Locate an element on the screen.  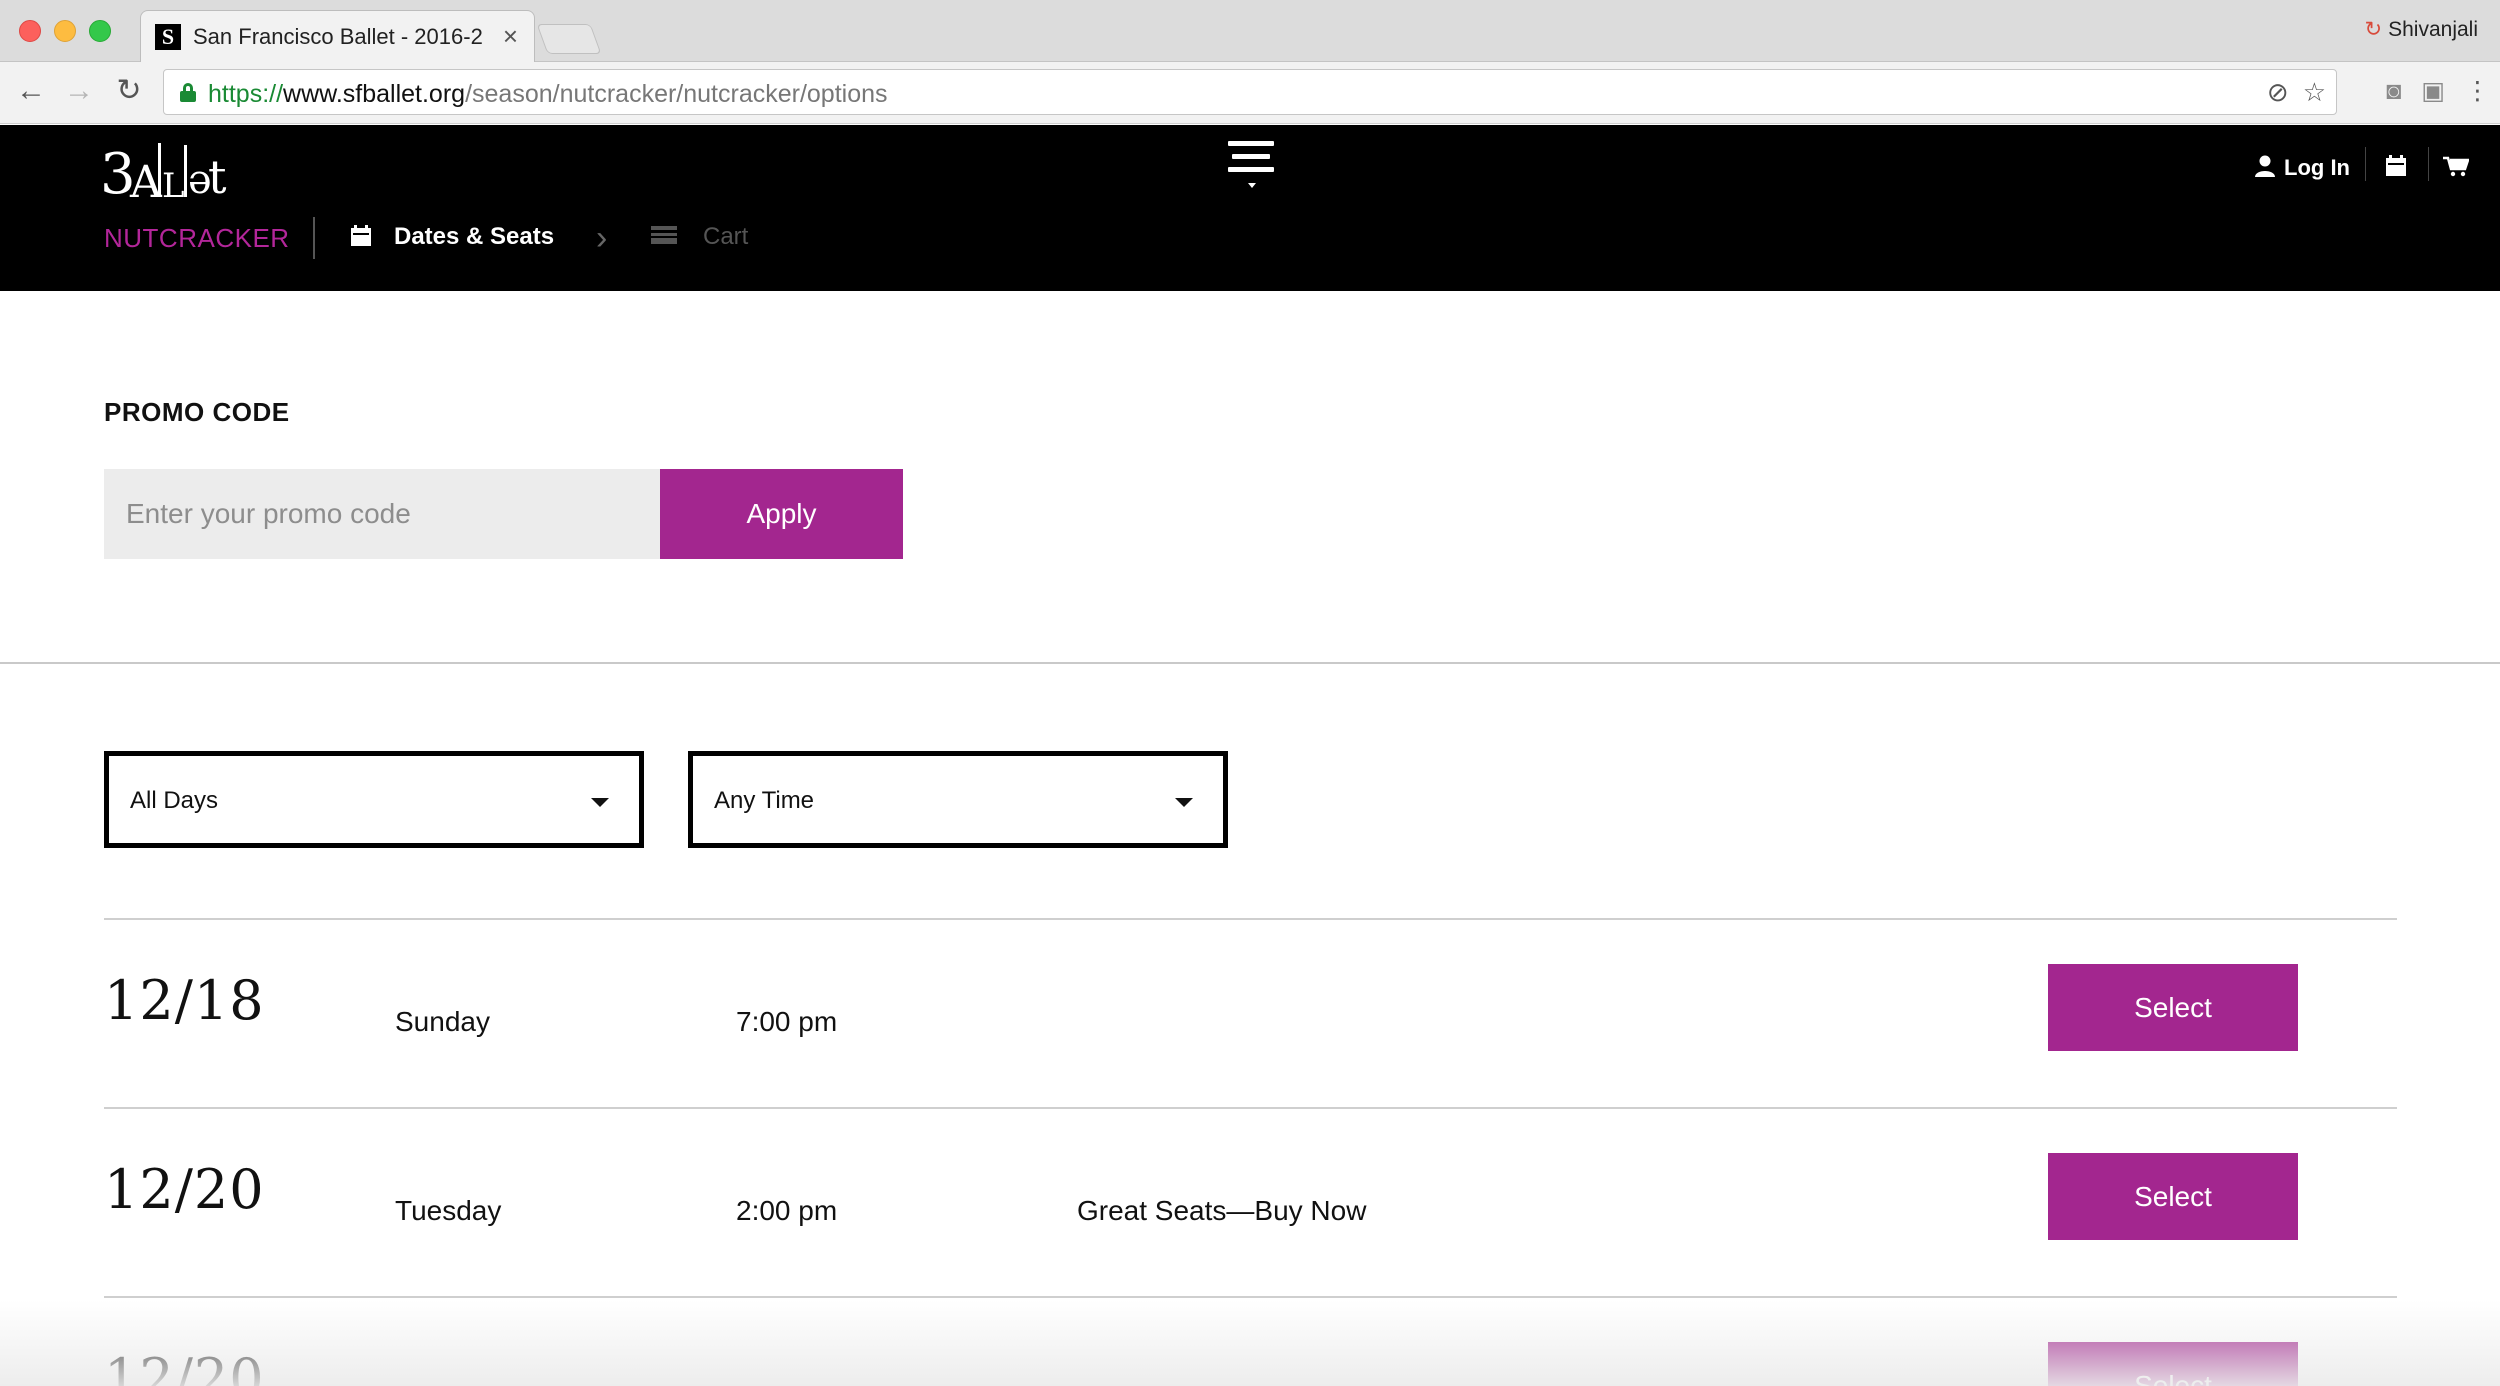
browser-tab: S San Francisco Ballet - 2016-2 × is located at coordinates (337, 36).